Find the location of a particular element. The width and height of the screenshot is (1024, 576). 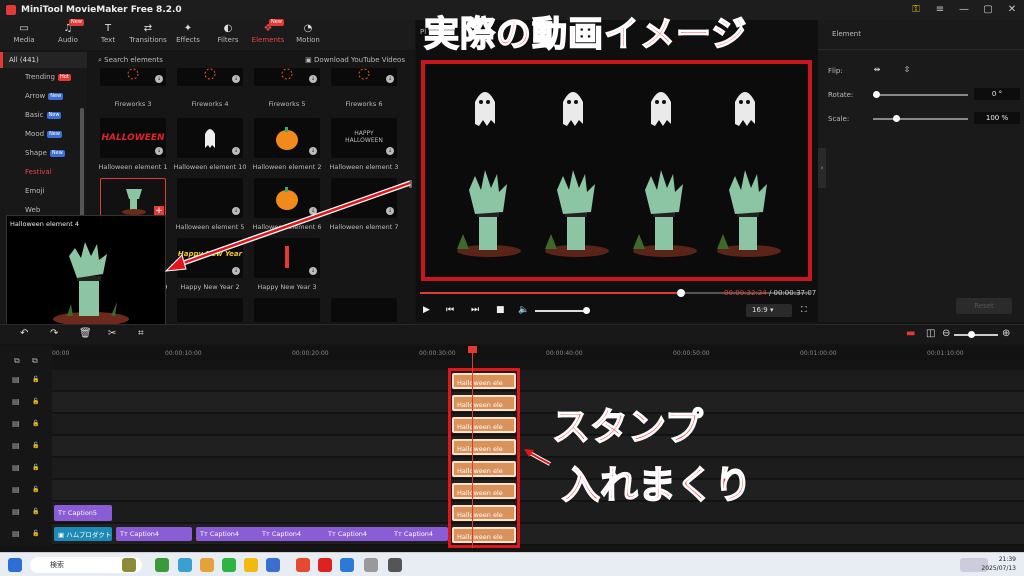

minimize-button: — is located at coordinates (964, 10).